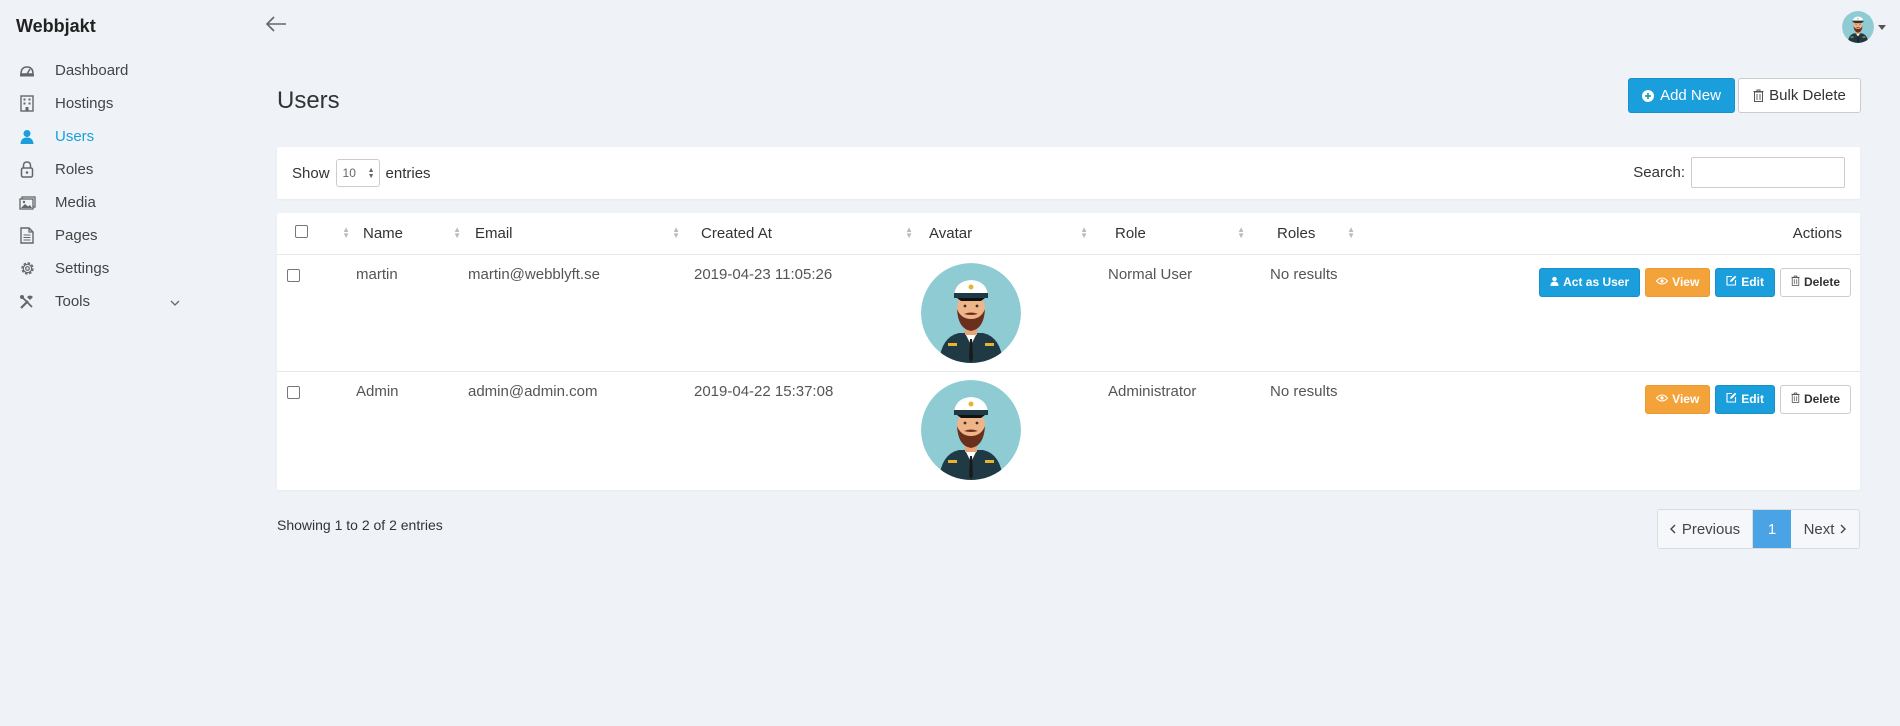 The width and height of the screenshot is (1900, 726). Describe the element at coordinates (175, 301) in the screenshot. I see `chevron-down-icon` at that location.